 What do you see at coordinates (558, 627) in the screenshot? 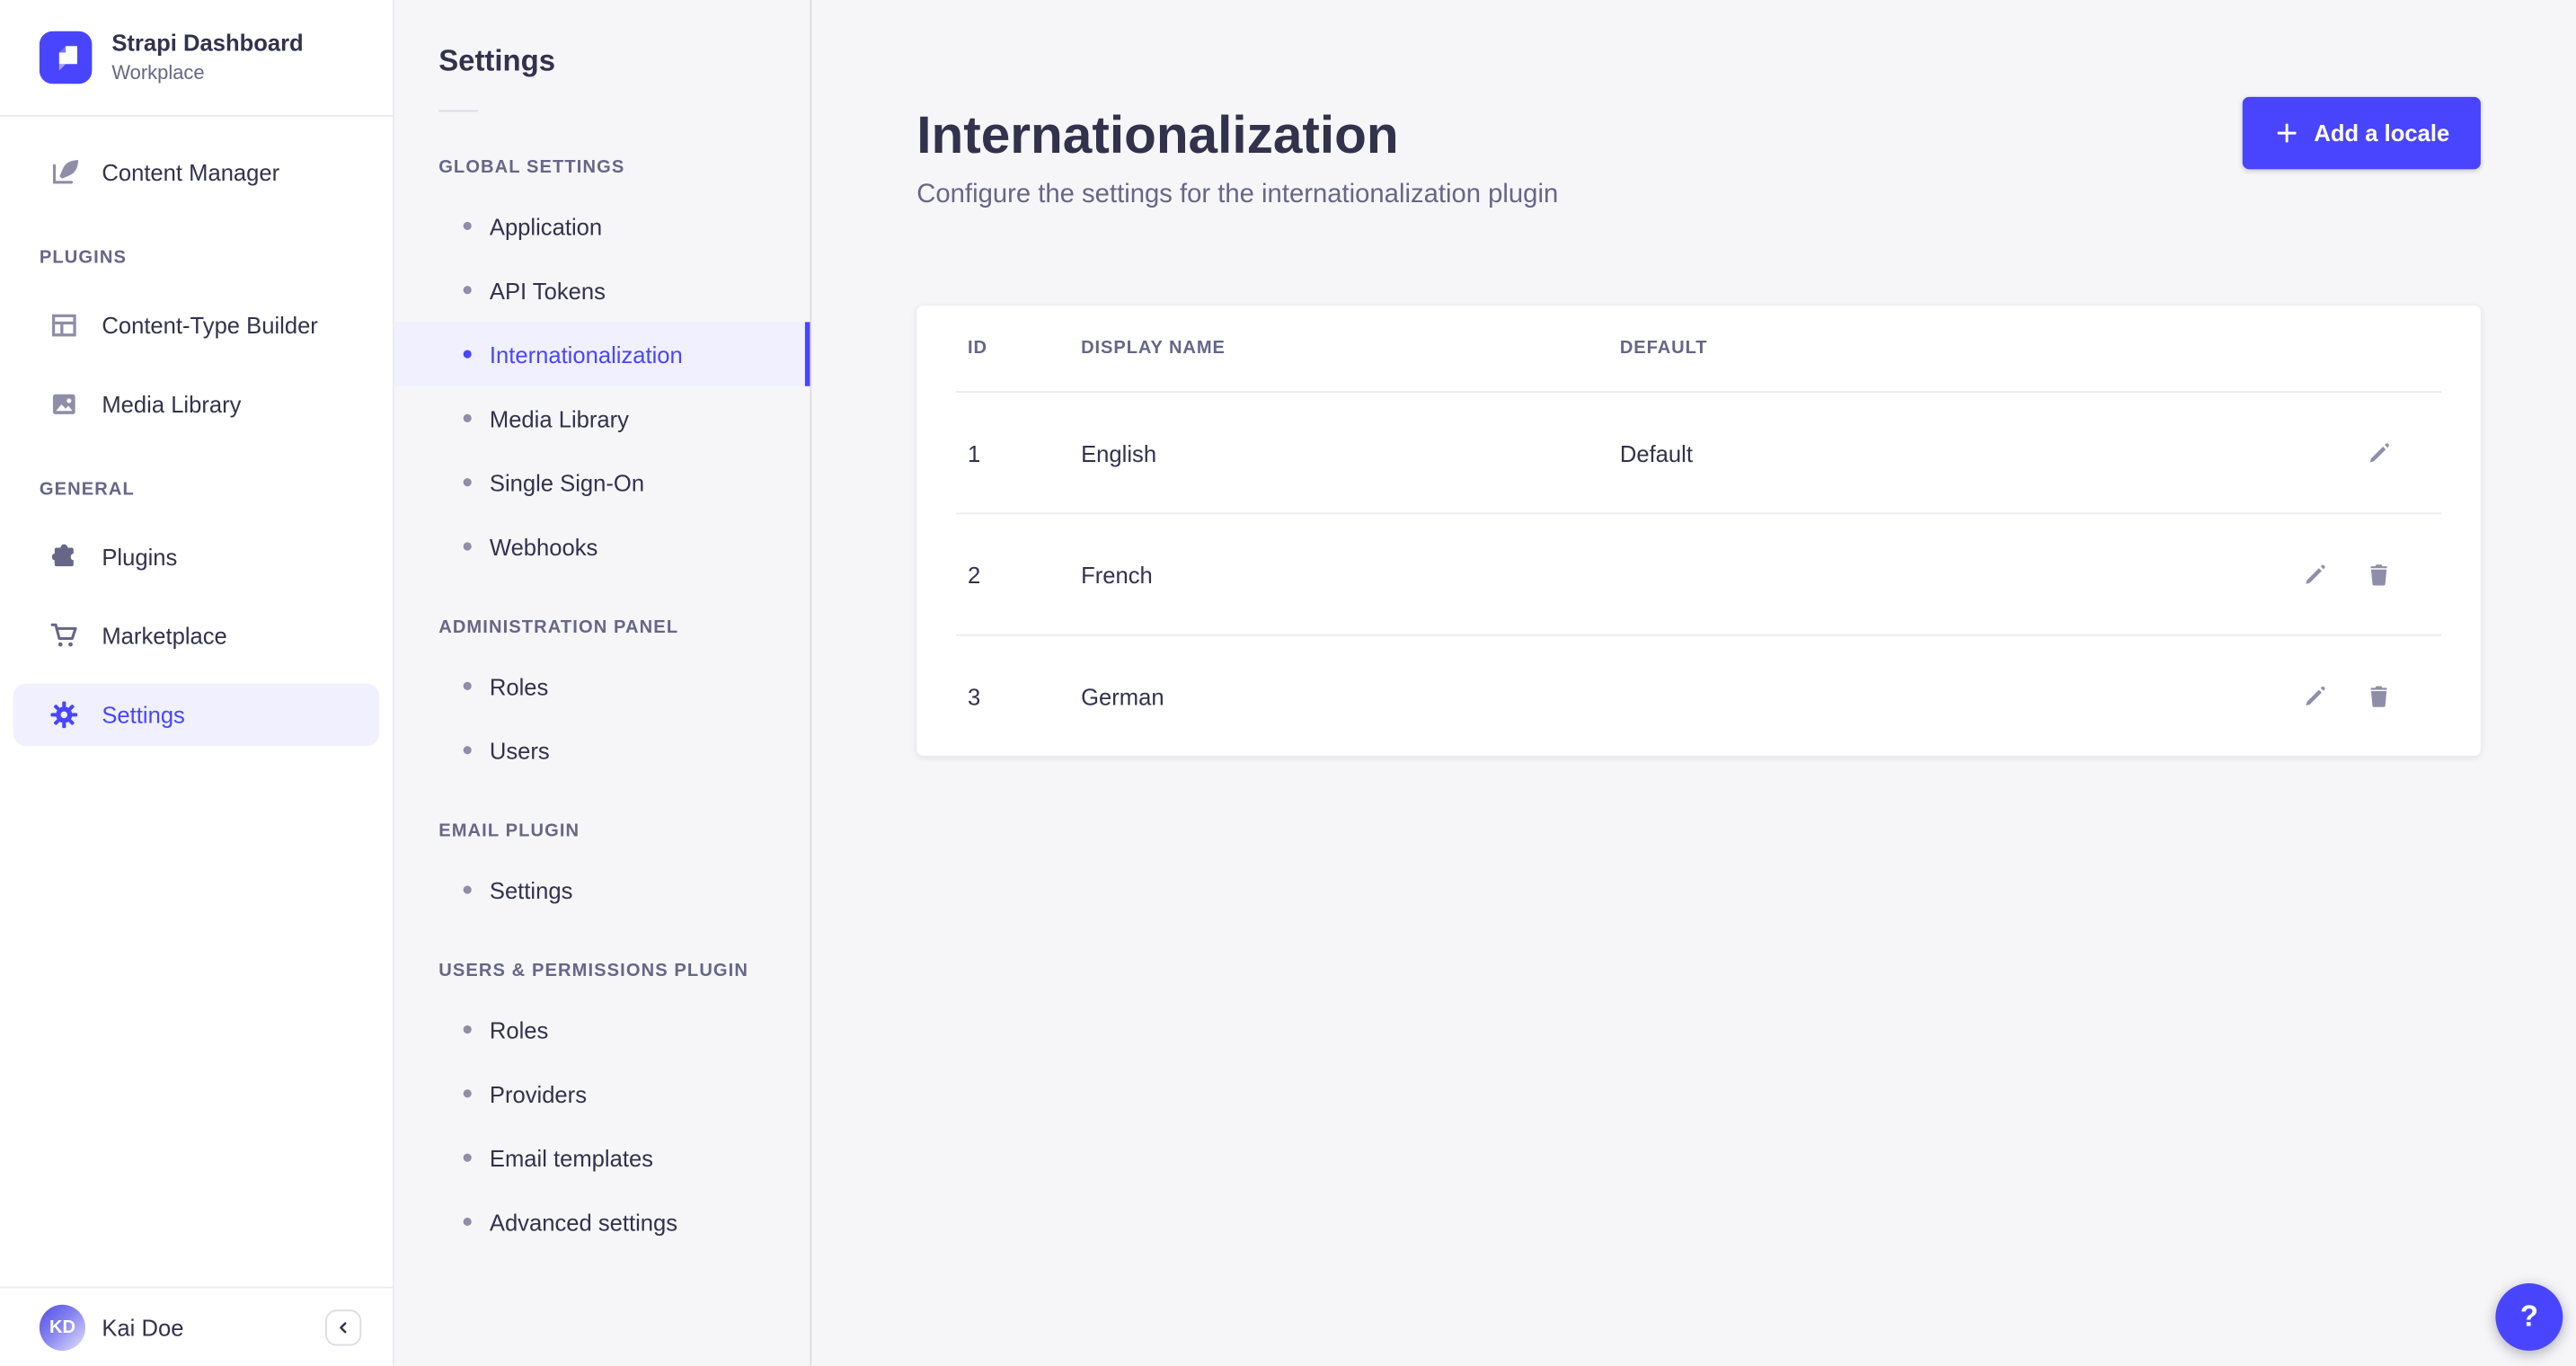
I see `subnav-section-administration-panel: ADMINISTRATION PANEL` at bounding box center [558, 627].